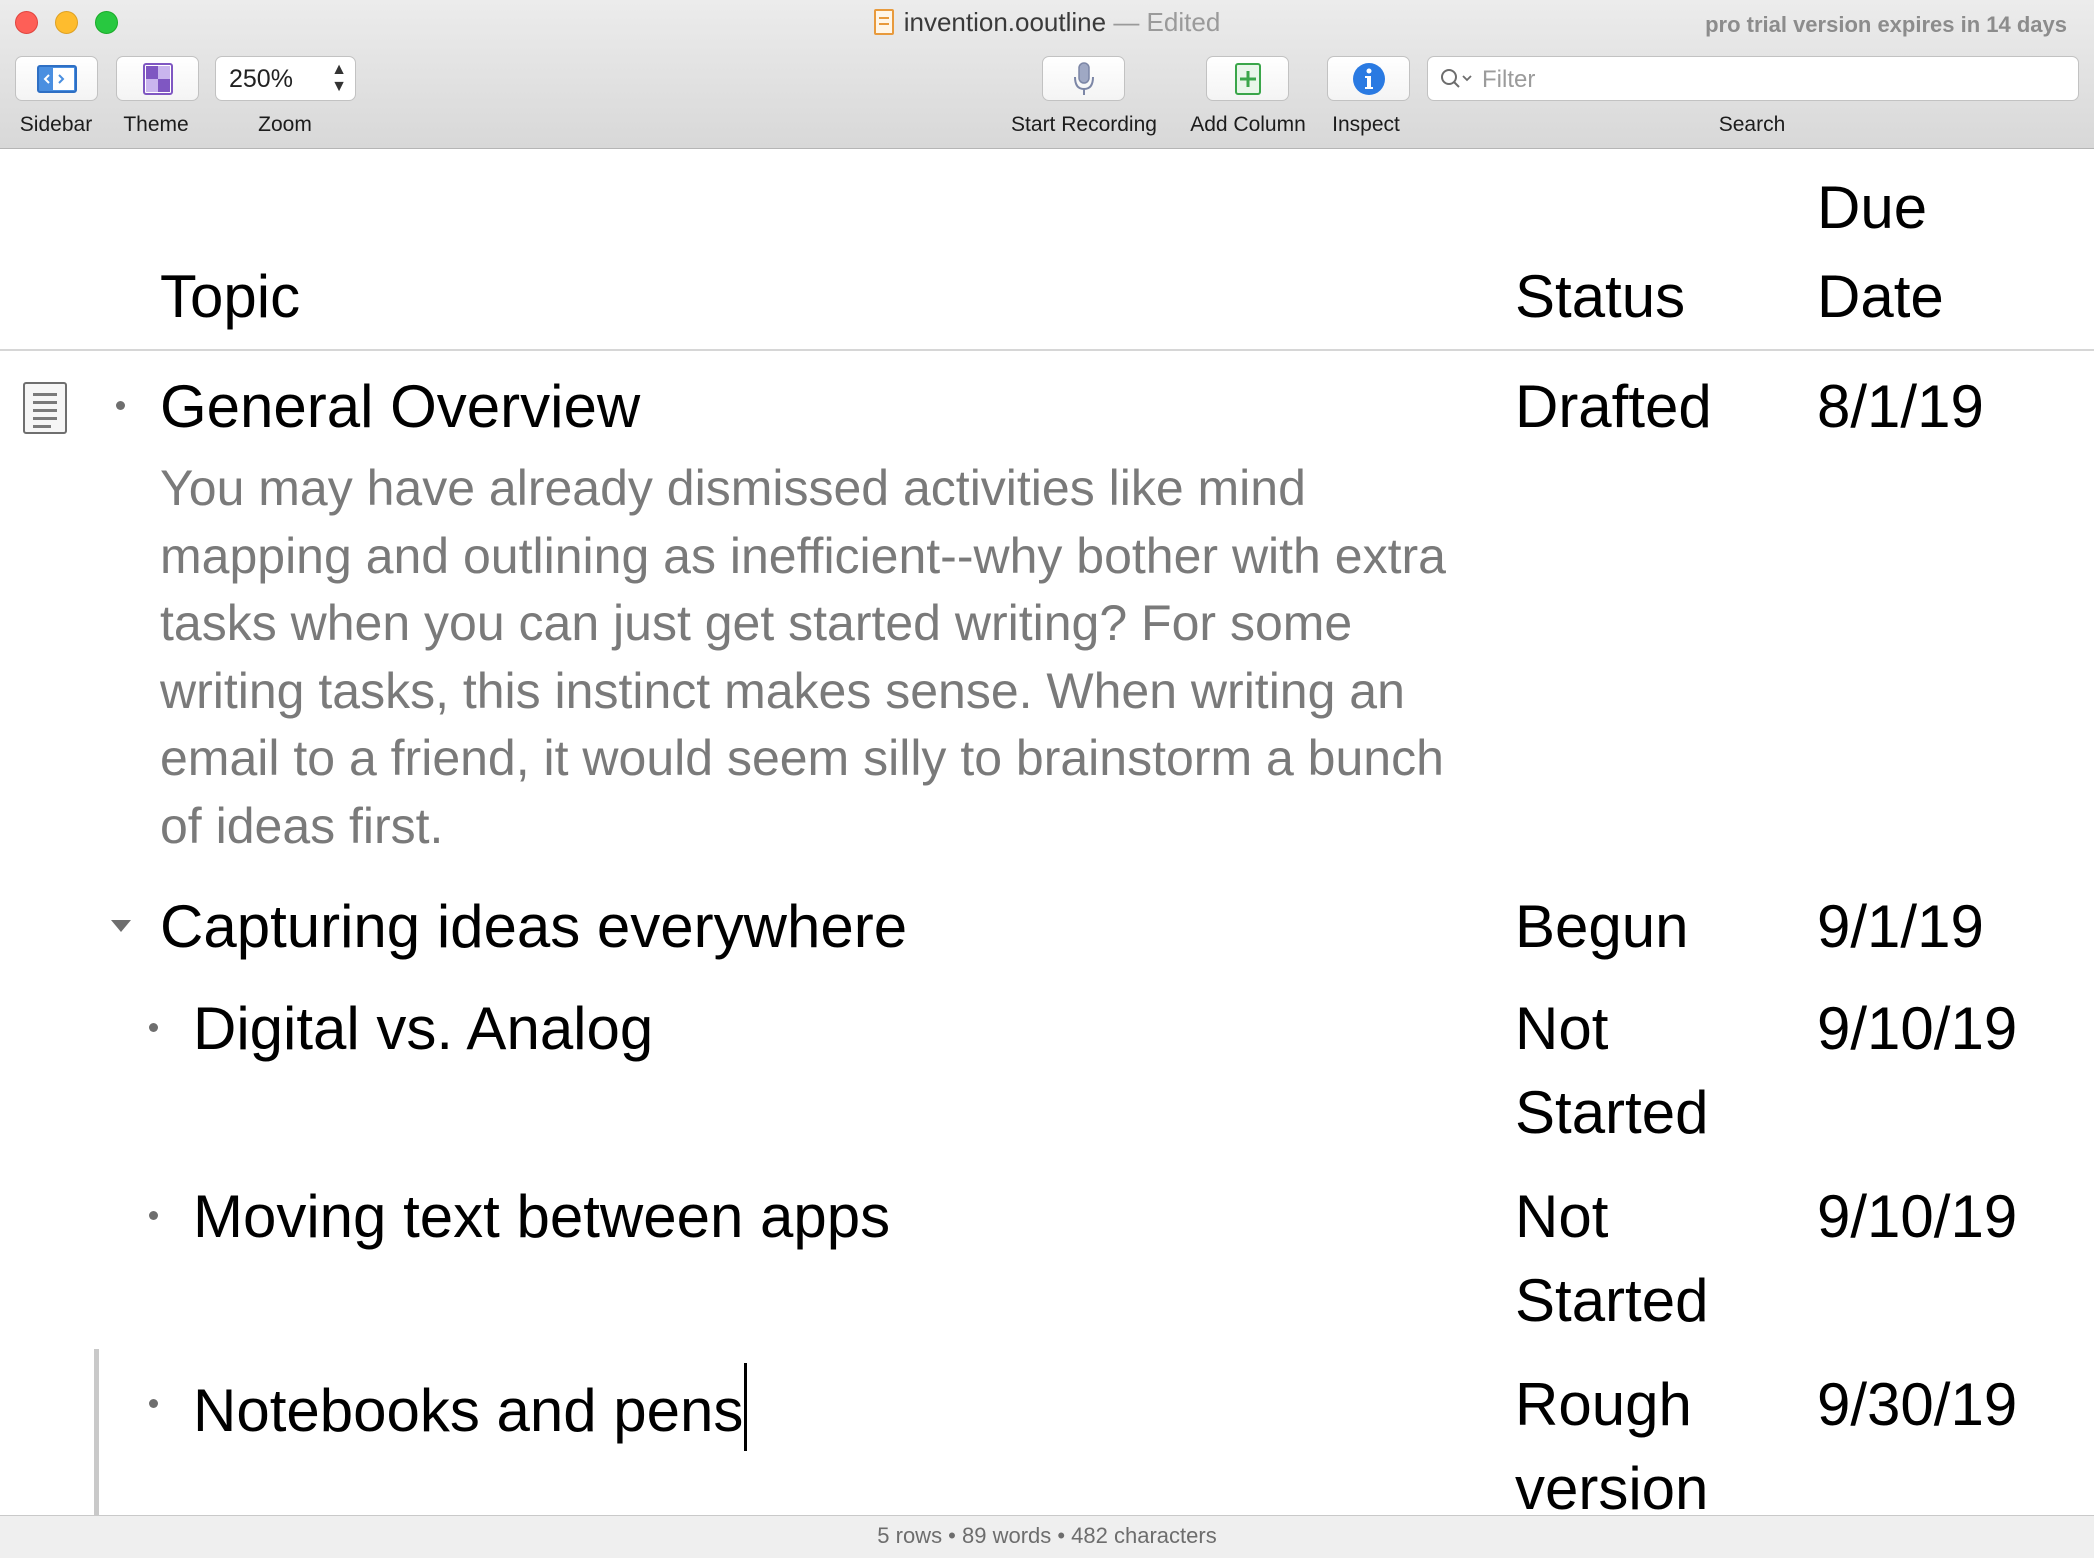 The height and width of the screenshot is (1558, 2094). I want to click on search-icon, so click(1456, 78).